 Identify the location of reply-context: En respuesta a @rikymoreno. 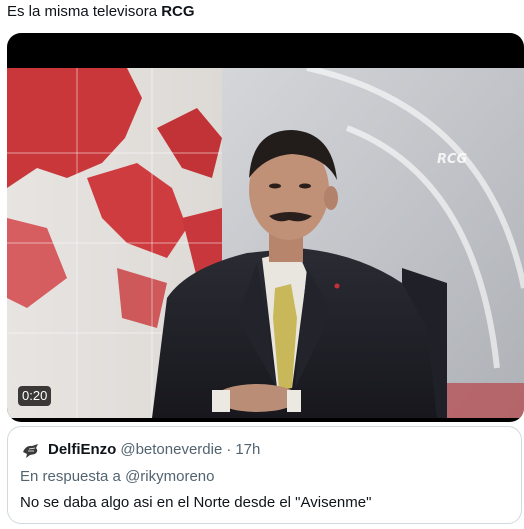
(117, 477).